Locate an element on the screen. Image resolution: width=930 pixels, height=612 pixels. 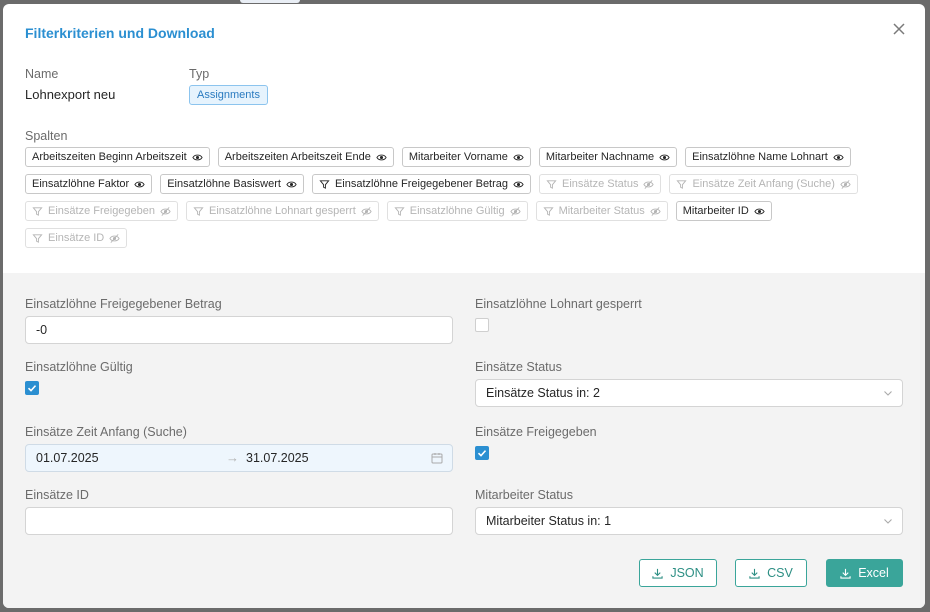
name-label: Name is located at coordinates (42, 74).